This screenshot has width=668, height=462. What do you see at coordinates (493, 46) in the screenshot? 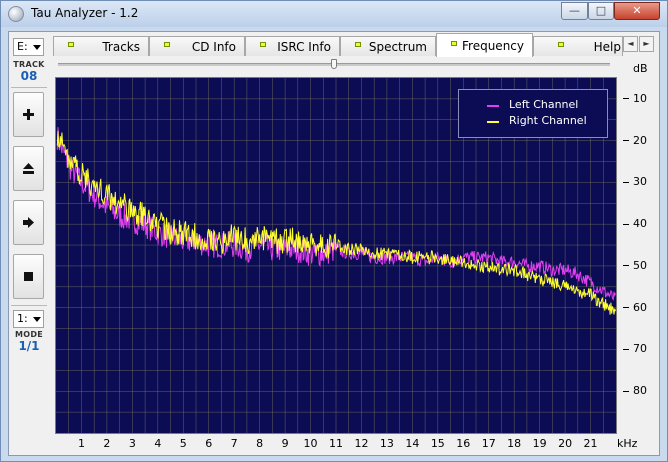
I see `tab-label: Frequency` at bounding box center [493, 46].